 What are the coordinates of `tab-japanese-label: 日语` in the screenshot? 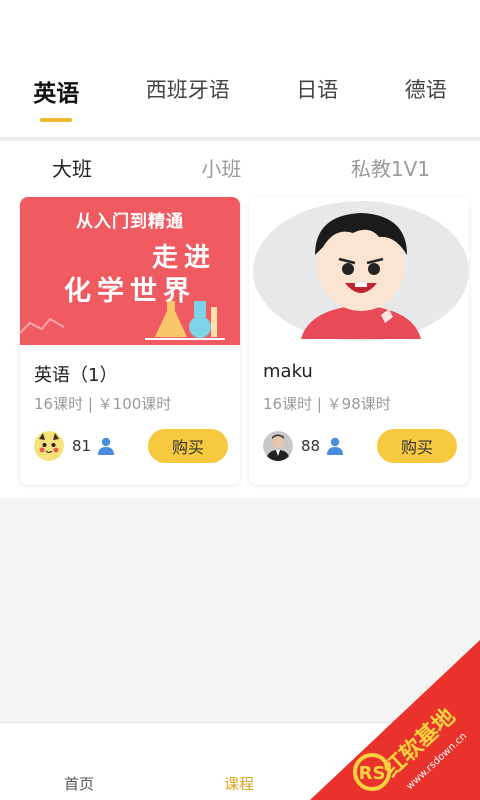 It's located at (317, 90).